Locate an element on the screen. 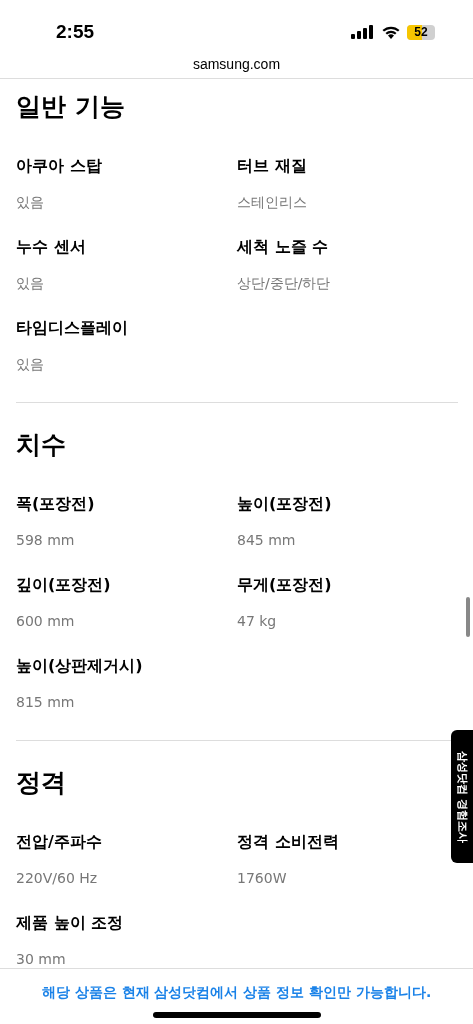 The height and width of the screenshot is (1024, 473). spec-value: 598 mm is located at coordinates (46, 540).